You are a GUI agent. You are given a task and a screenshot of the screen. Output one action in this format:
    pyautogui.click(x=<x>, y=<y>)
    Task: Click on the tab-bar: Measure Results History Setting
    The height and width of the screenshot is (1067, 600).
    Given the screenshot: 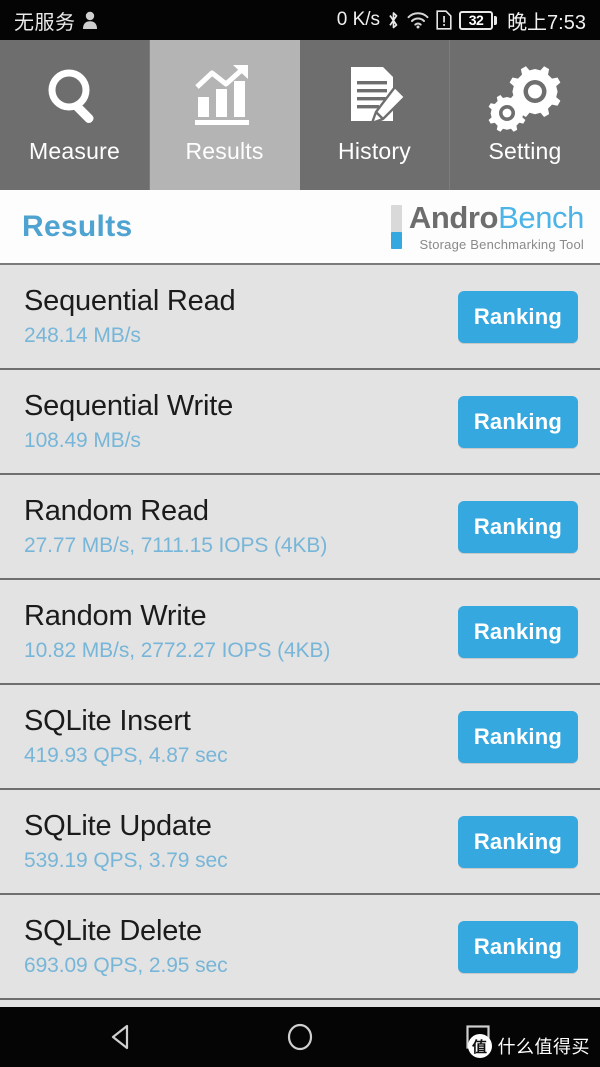 What is the action you would take?
    pyautogui.click(x=300, y=115)
    